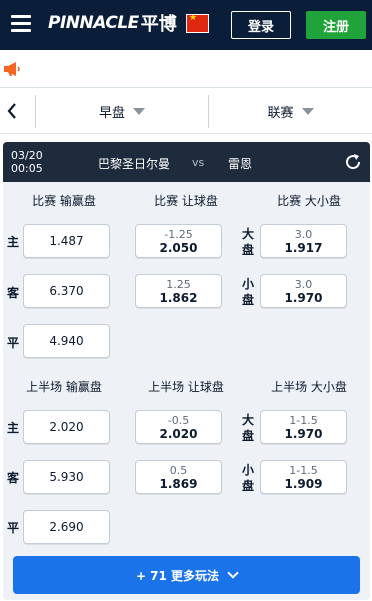 This screenshot has height=601, width=372. I want to click on filter-bar: 早盘 联赛, so click(186, 111).